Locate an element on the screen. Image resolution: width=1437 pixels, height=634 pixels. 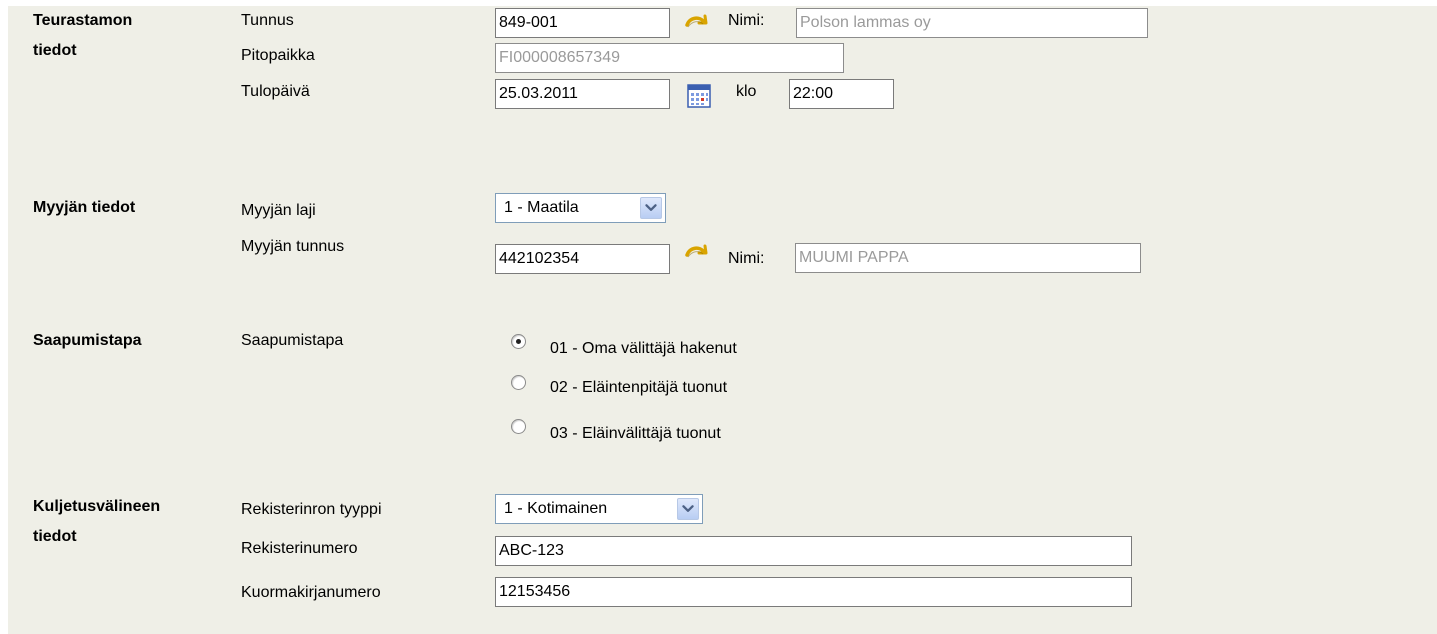
pitopaikka-label: Pitopaikka is located at coordinates (278, 55).